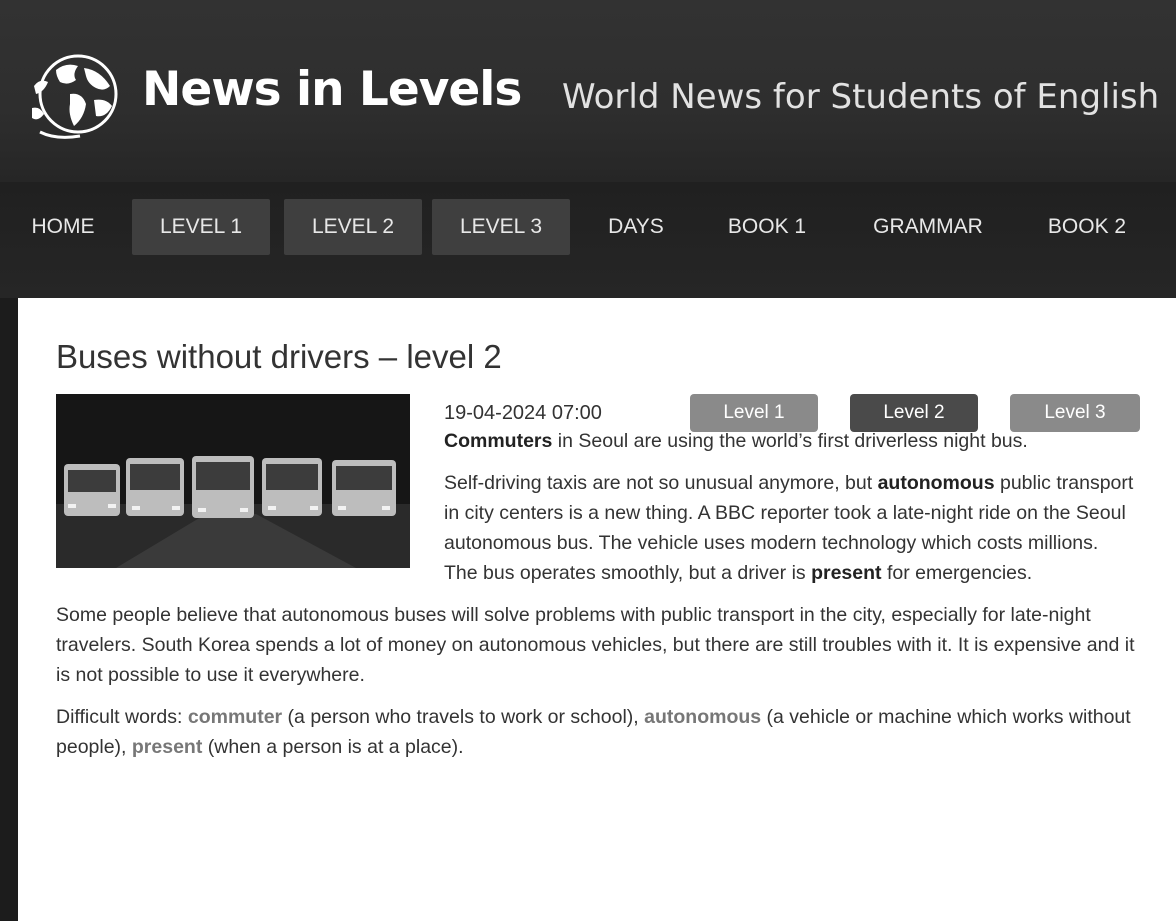 The width and height of the screenshot is (1176, 921). What do you see at coordinates (498, 441) in the screenshot?
I see `bold-word-commuters: Commuters` at bounding box center [498, 441].